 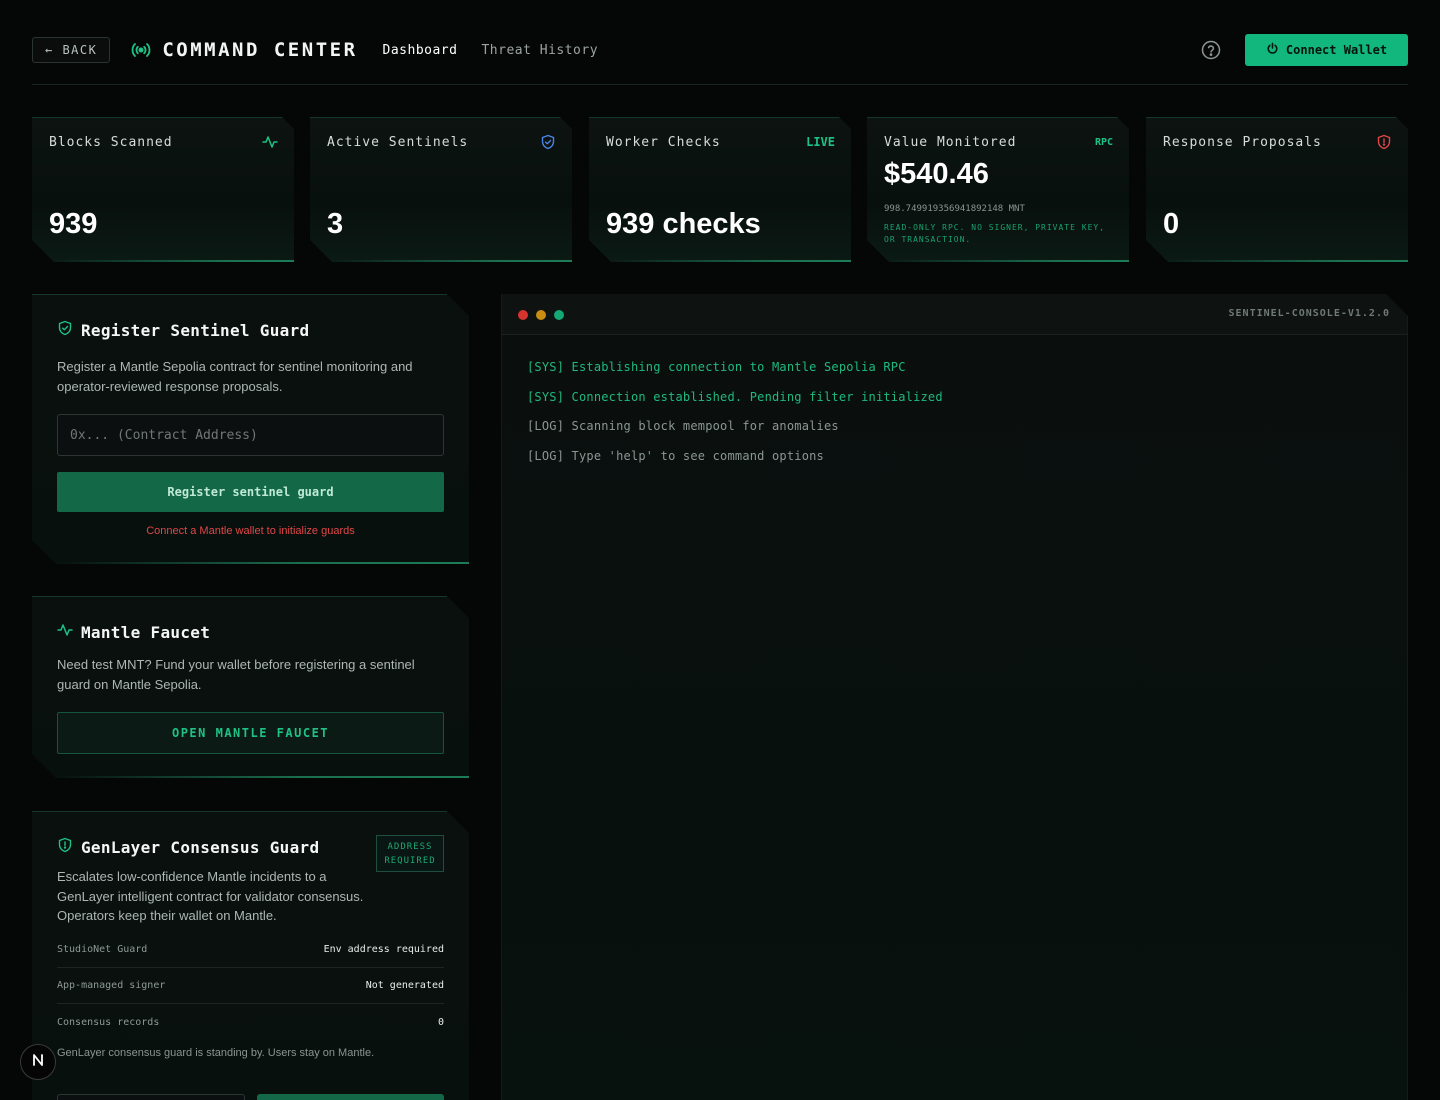 I want to click on app-title: COMMAND CENTER, so click(x=260, y=50).